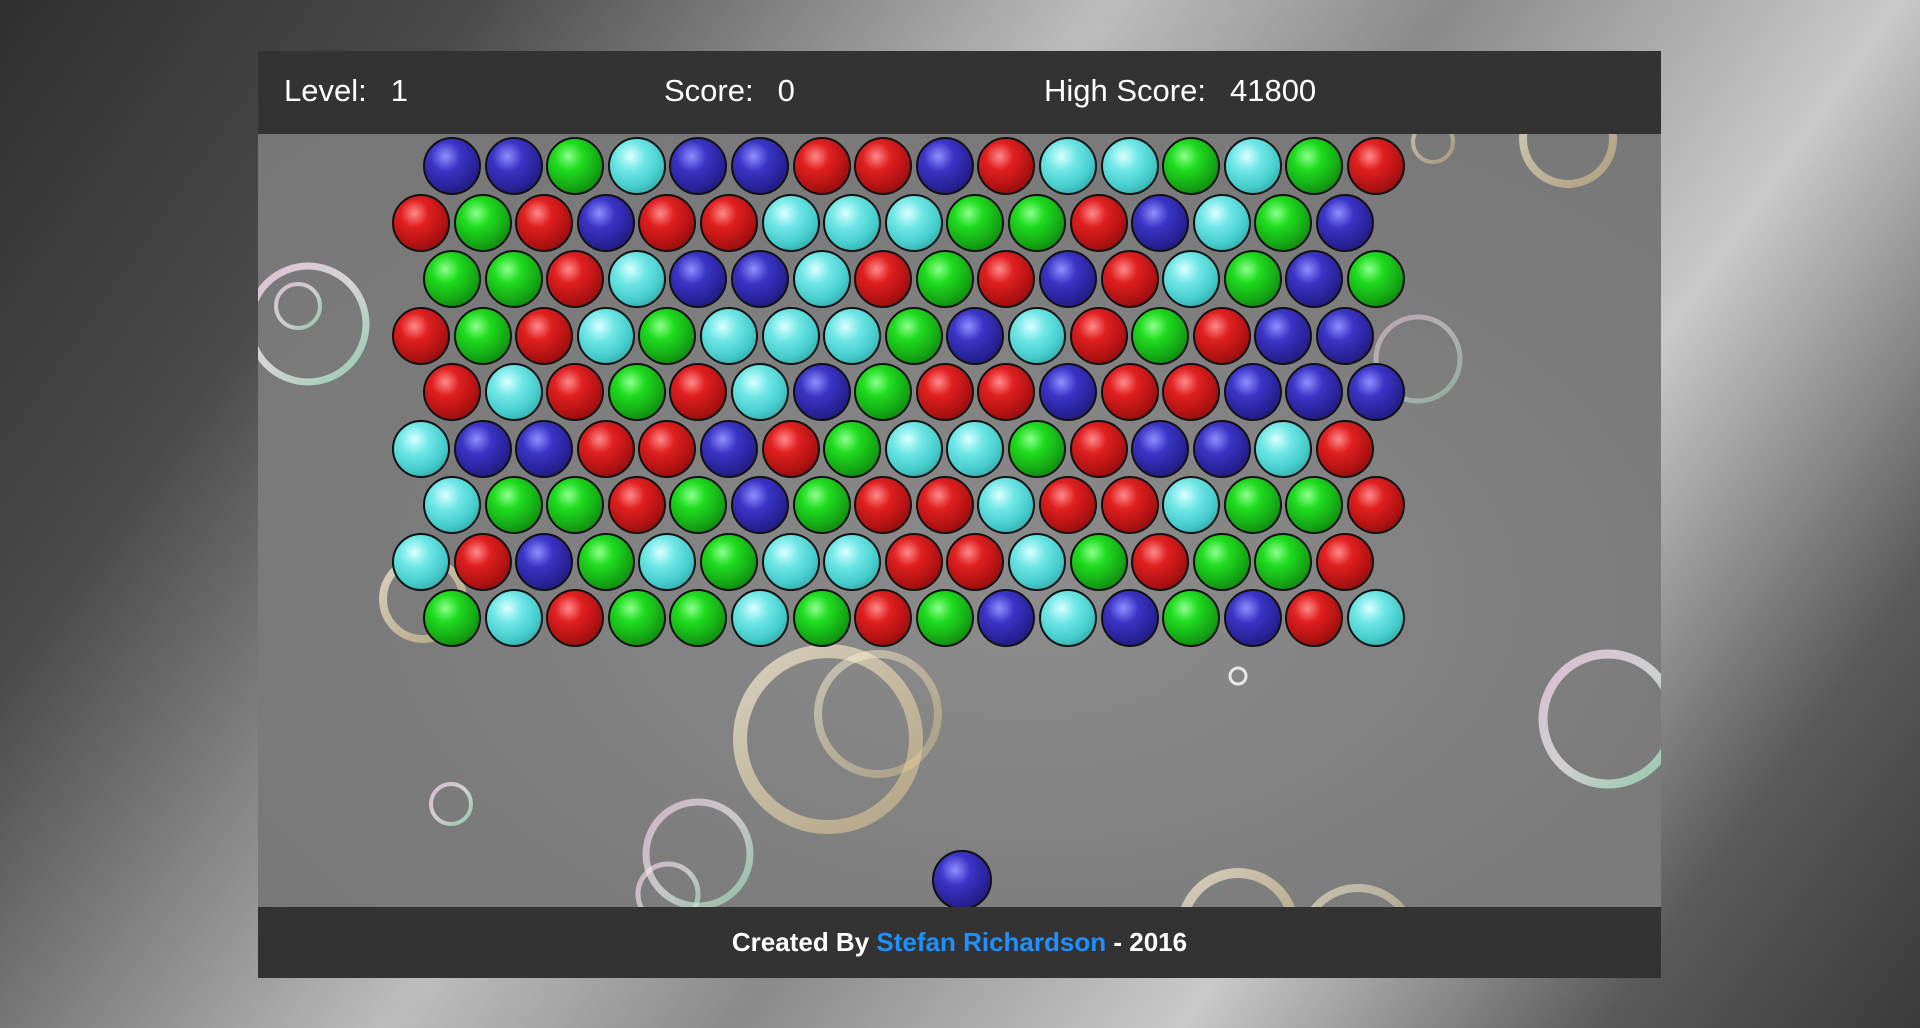 The width and height of the screenshot is (1920, 1028). What do you see at coordinates (399, 90) in the screenshot?
I see `level-value: 1` at bounding box center [399, 90].